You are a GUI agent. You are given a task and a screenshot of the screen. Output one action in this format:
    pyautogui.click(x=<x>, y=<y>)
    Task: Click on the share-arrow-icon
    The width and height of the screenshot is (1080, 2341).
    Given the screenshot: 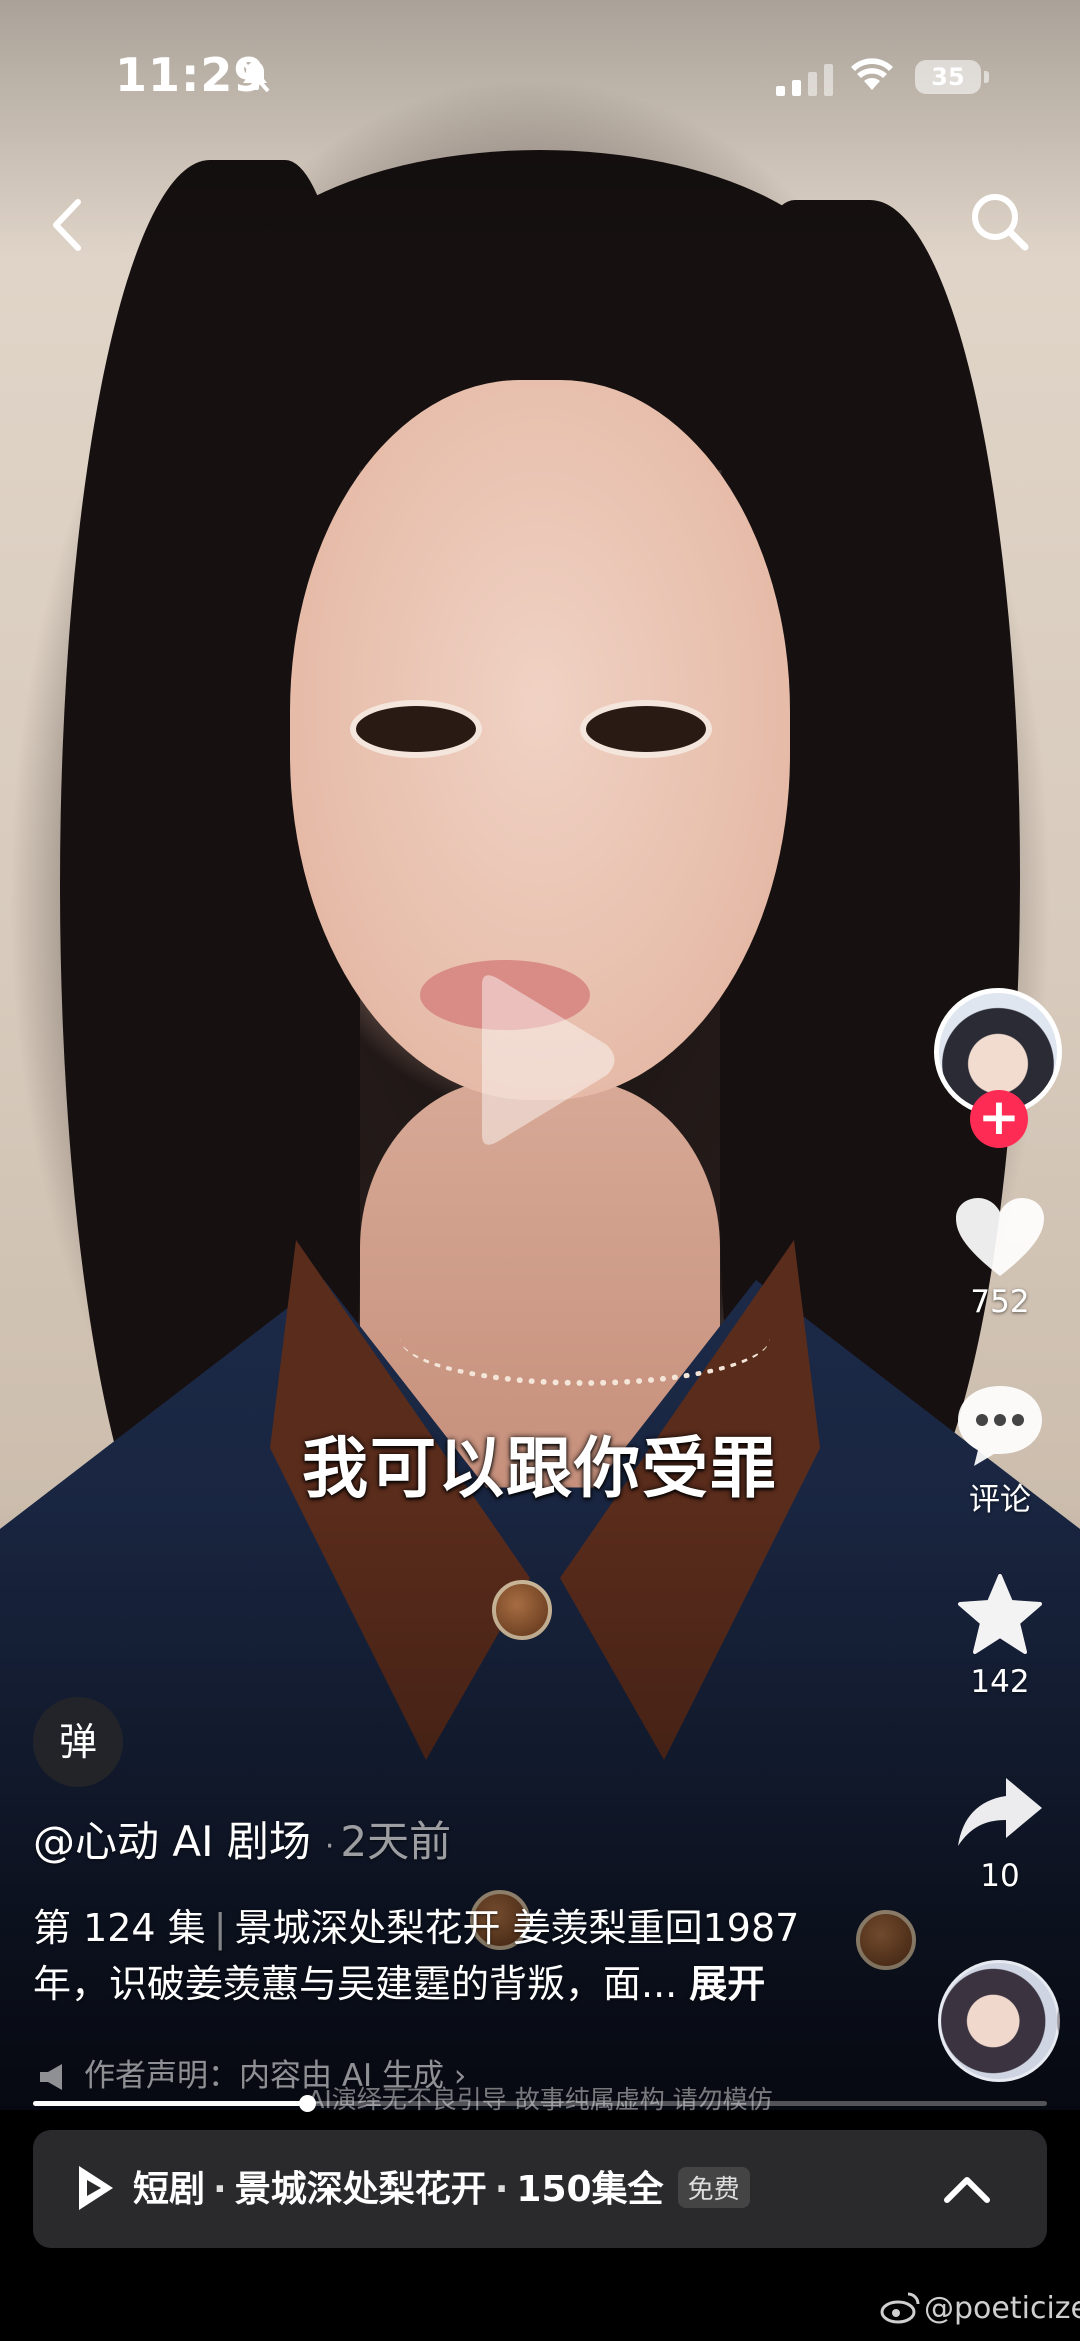 What is the action you would take?
    pyautogui.click(x=1000, y=1812)
    